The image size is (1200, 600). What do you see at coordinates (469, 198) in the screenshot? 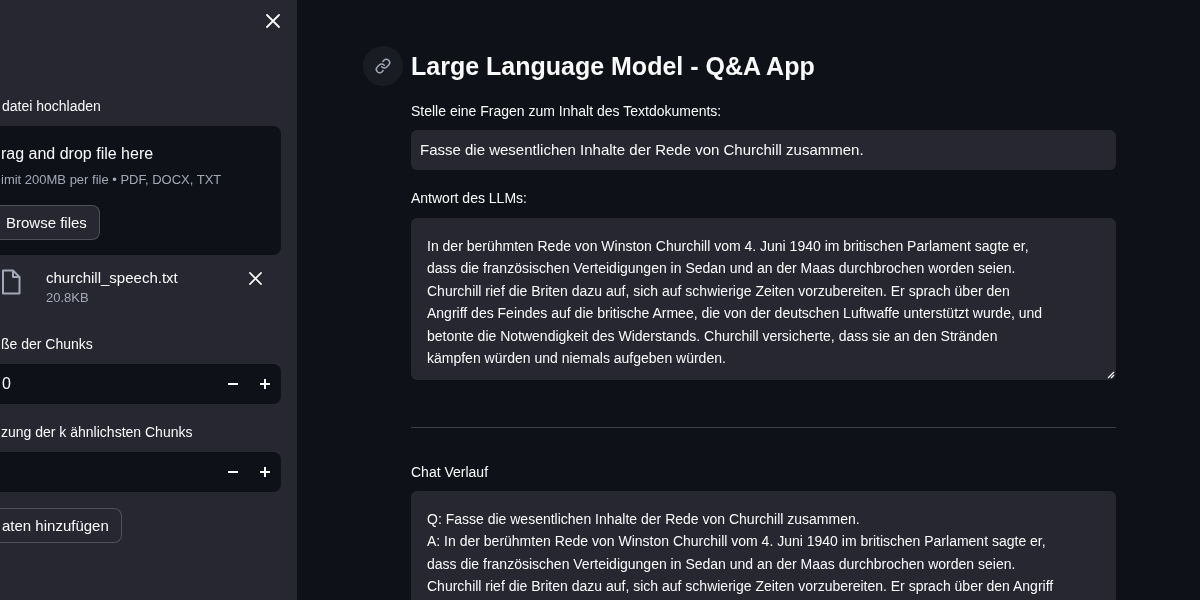
I see `answer-label: Antwort des LLMs:` at bounding box center [469, 198].